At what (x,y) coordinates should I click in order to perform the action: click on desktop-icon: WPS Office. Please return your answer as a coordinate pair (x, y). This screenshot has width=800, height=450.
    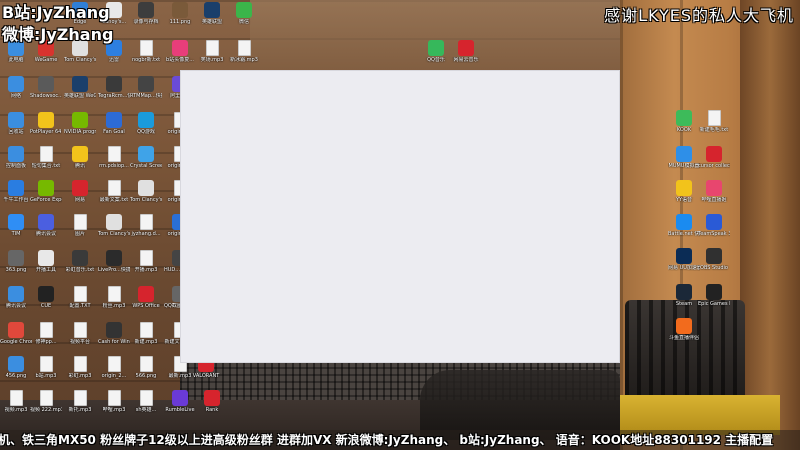
    Looking at the image, I should click on (146, 297).